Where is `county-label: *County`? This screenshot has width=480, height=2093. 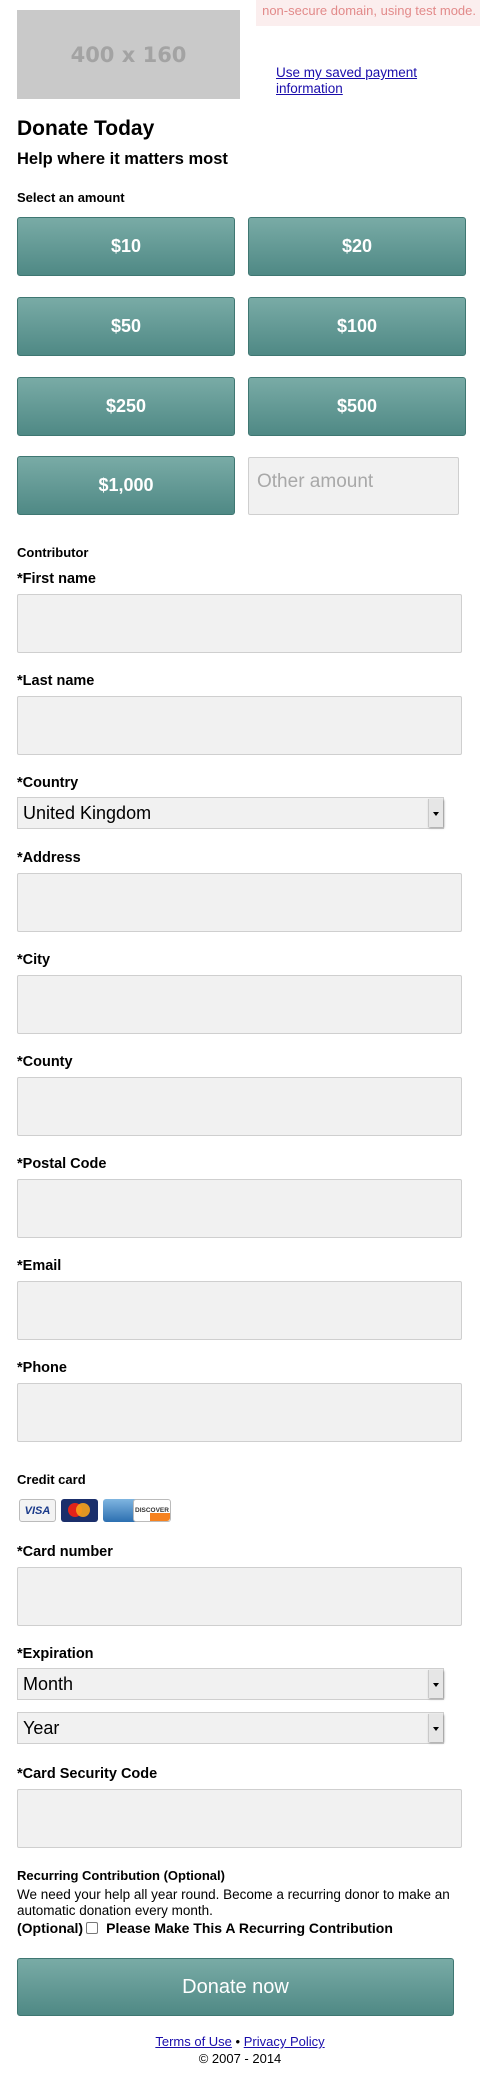 county-label: *County is located at coordinates (45, 1062).